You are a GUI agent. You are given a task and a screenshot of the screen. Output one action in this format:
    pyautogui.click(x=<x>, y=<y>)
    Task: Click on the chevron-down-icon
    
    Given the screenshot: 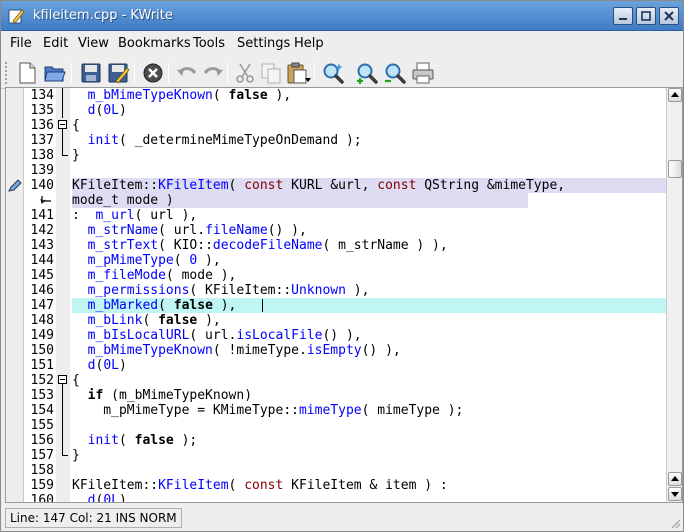 What is the action you would take?
    pyautogui.click(x=308, y=80)
    